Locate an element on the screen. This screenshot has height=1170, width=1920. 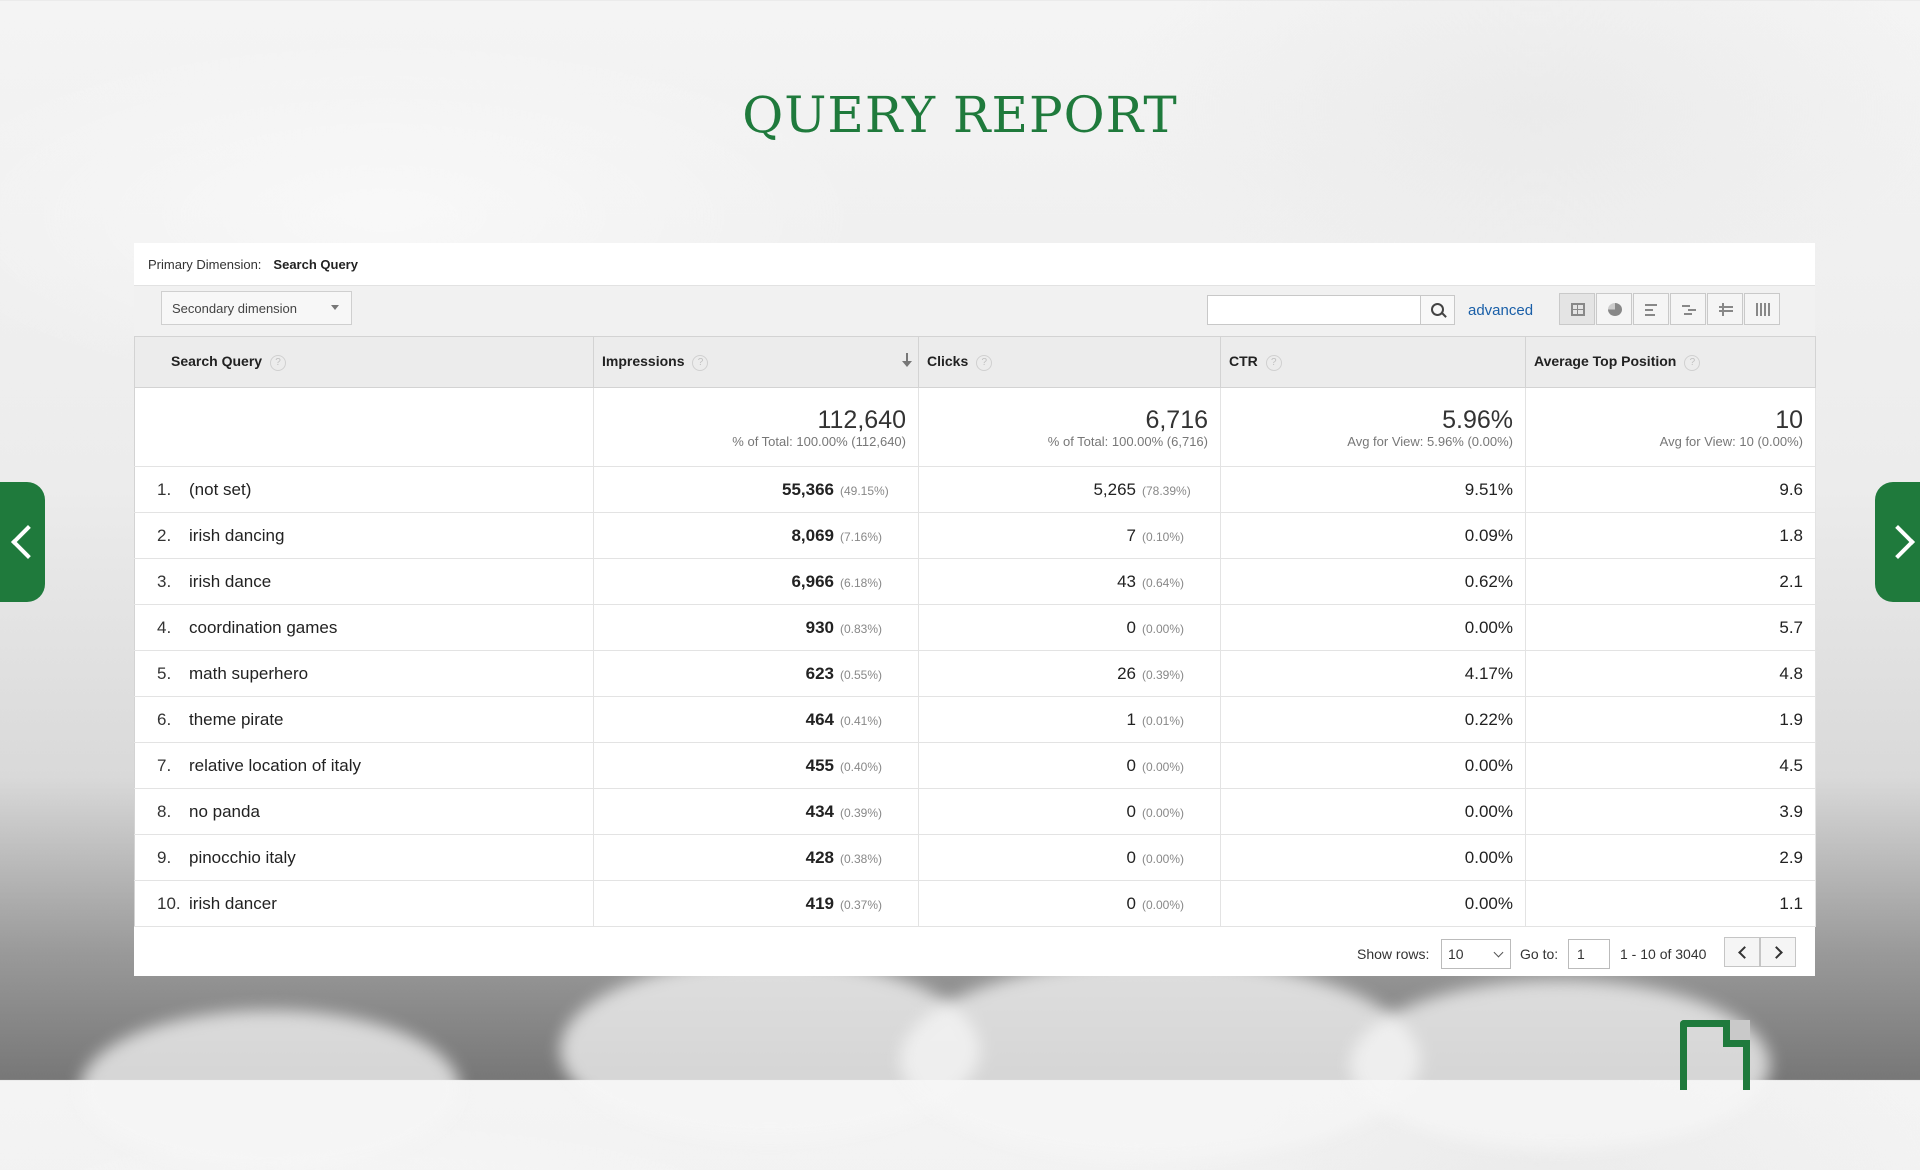
show-rows-value: 10 is located at coordinates (1456, 954).